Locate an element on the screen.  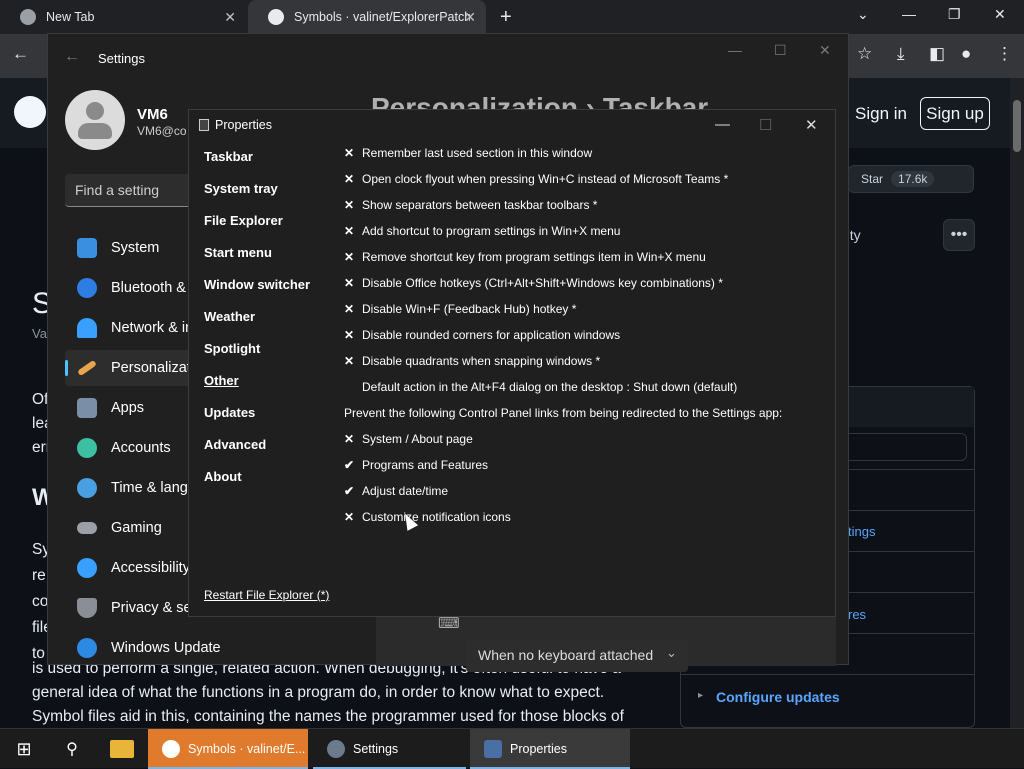
search-button: ⚲ is located at coordinates (72, 749).